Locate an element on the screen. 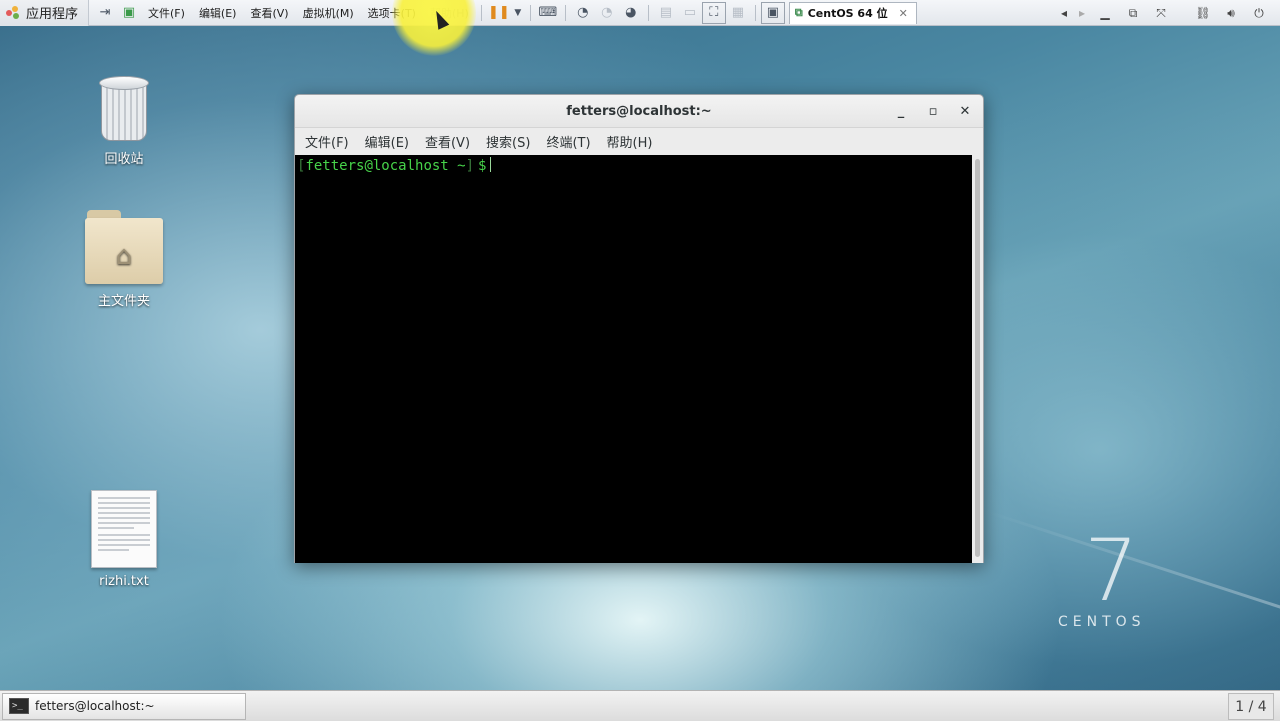 The width and height of the screenshot is (1280, 721). tab-scroll-left-icon: ◂ is located at coordinates (1064, 13).